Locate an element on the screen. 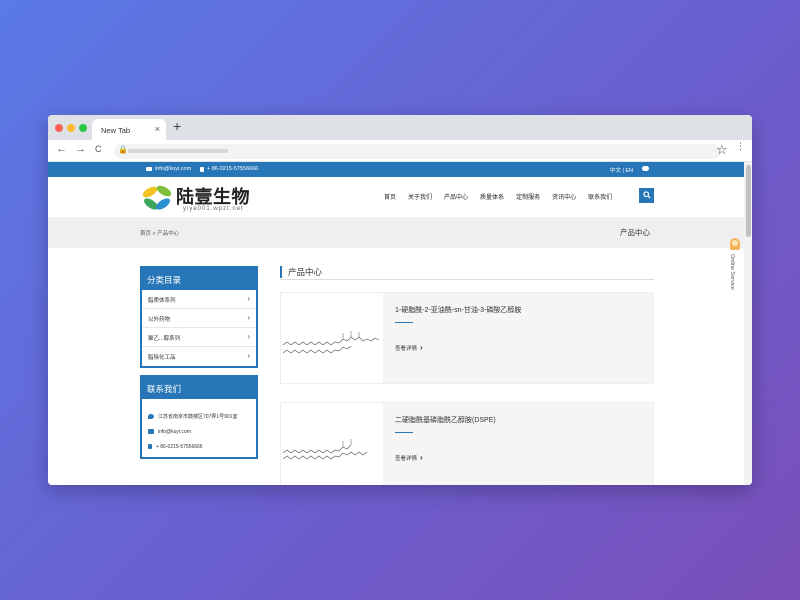 This screenshot has width=800, height=600. online-service-widget: Online Service is located at coordinates (735, 264).